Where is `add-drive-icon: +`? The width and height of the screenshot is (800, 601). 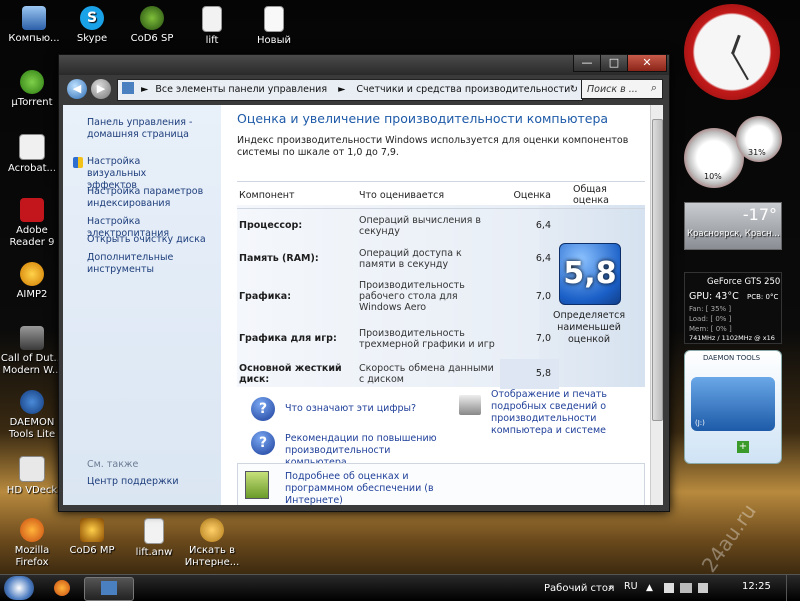 add-drive-icon: + is located at coordinates (743, 447).